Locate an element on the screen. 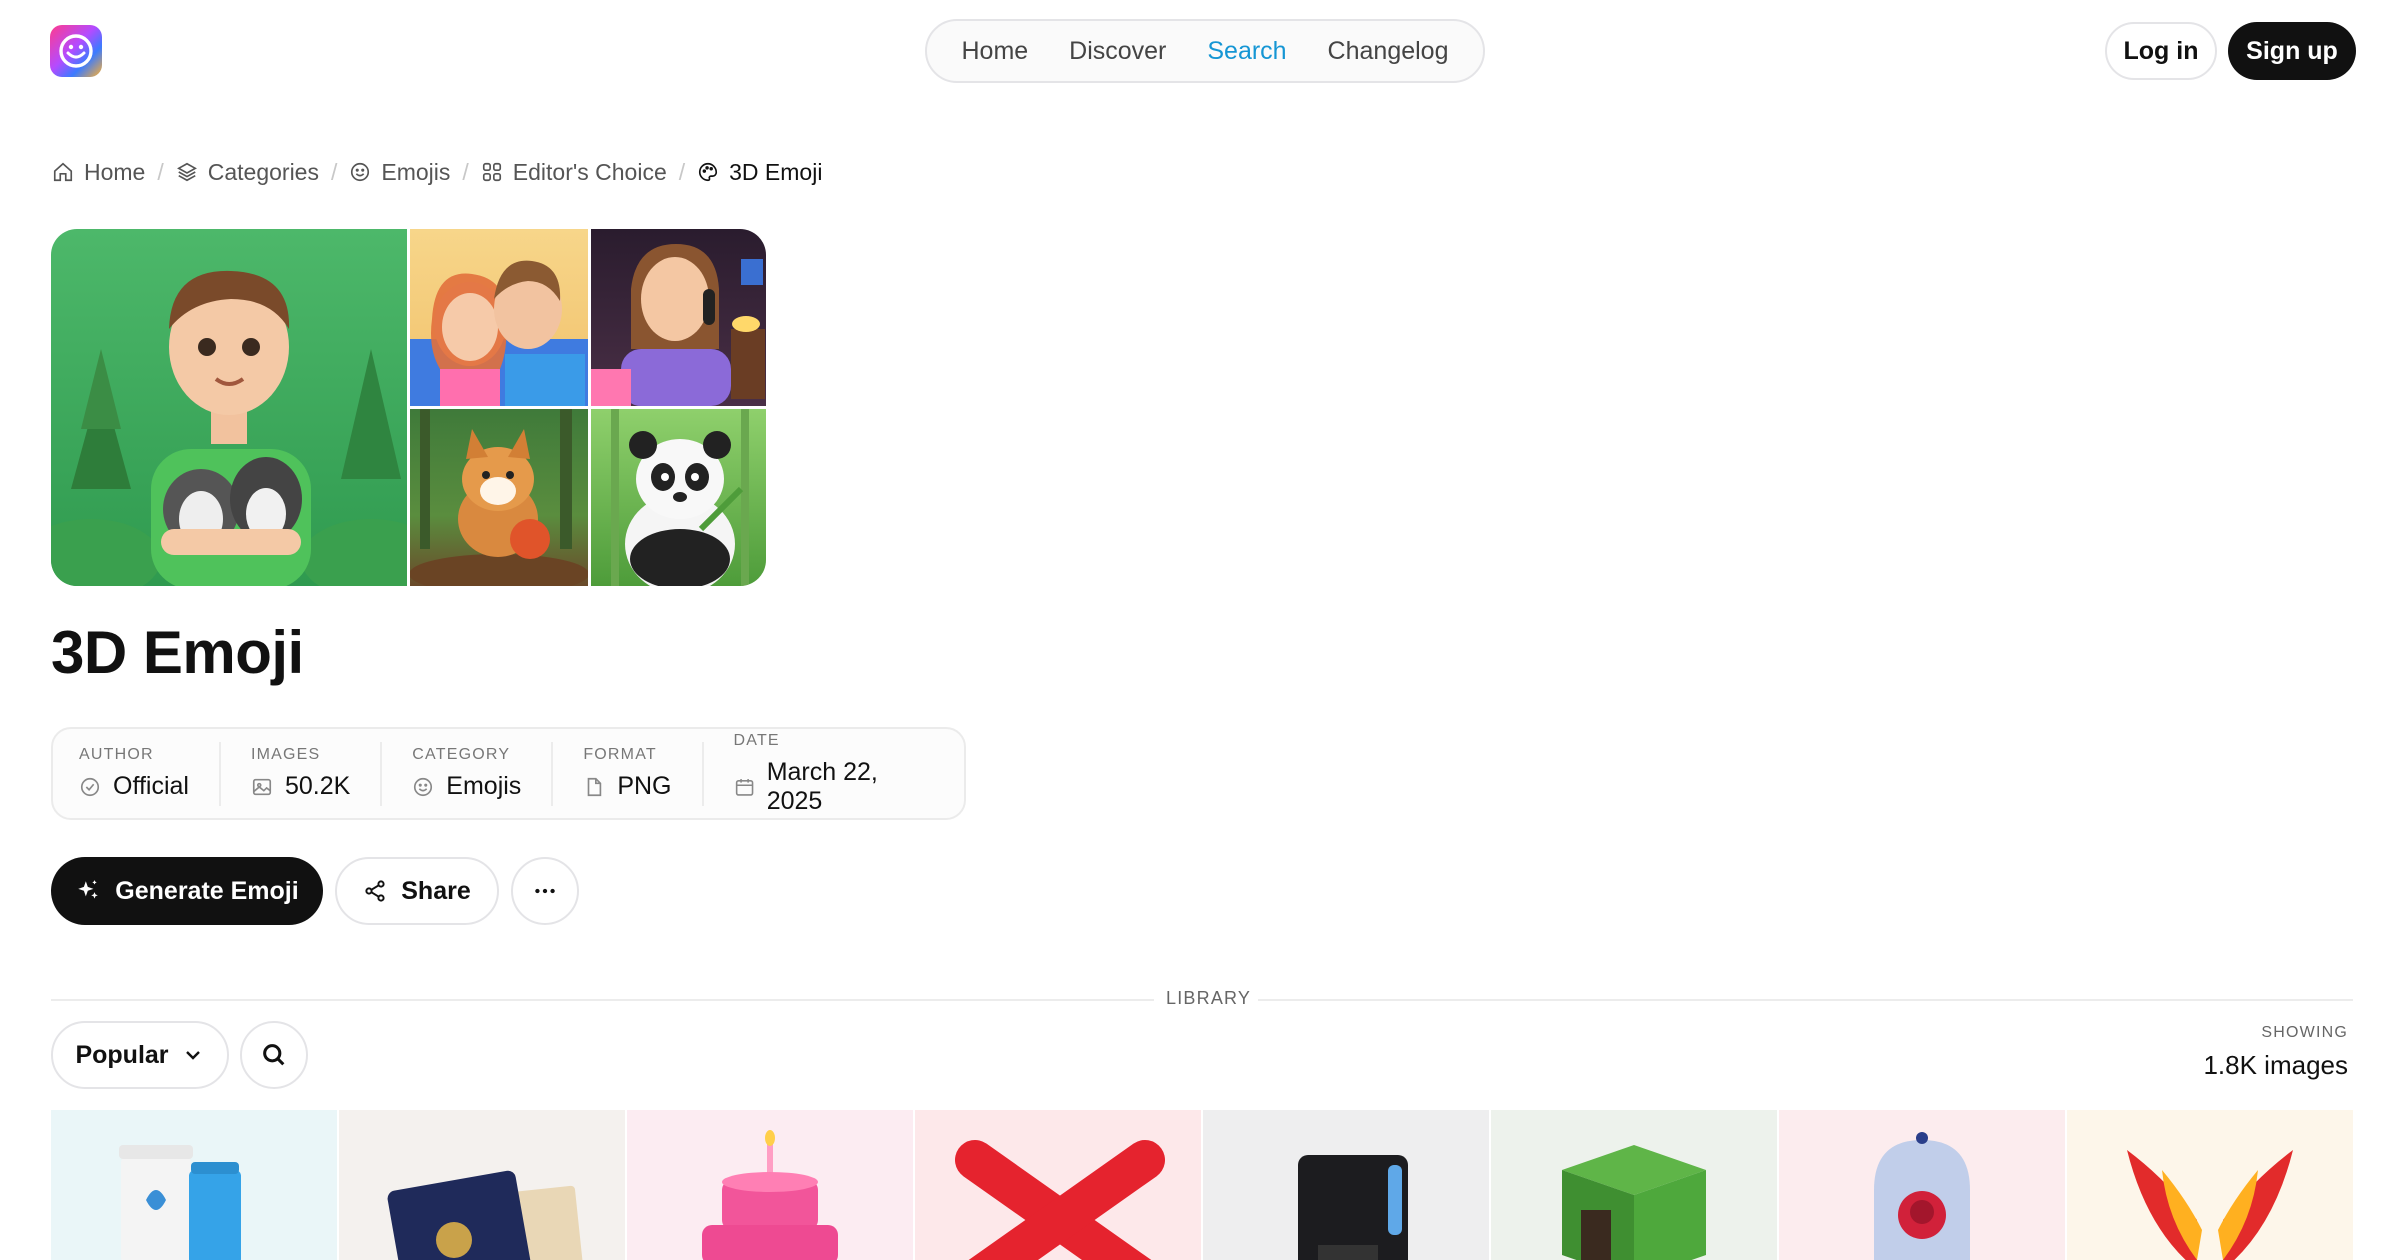 The height and width of the screenshot is (1260, 2400). cover-collage is located at coordinates (408, 407).